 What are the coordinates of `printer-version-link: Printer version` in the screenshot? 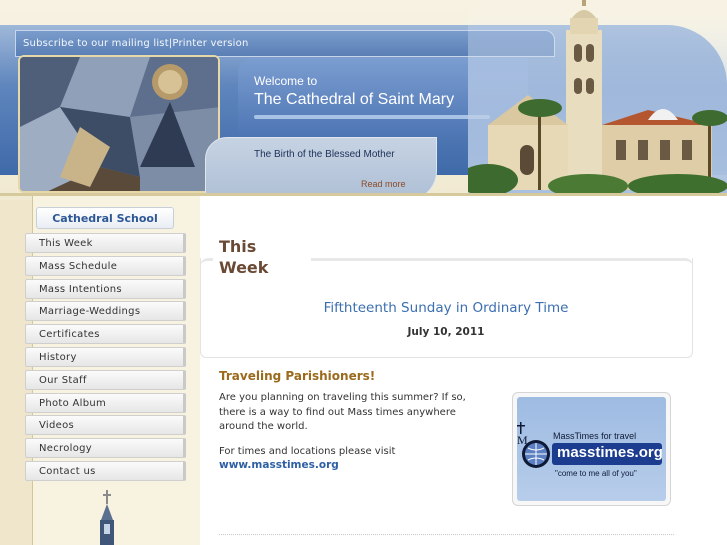 It's located at (210, 43).